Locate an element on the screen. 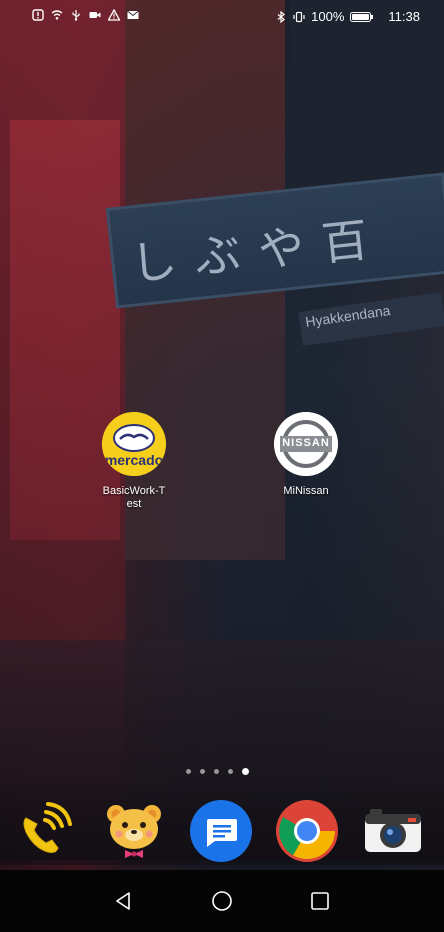 This screenshot has height=932, width=444. home-icon is located at coordinates (222, 901).